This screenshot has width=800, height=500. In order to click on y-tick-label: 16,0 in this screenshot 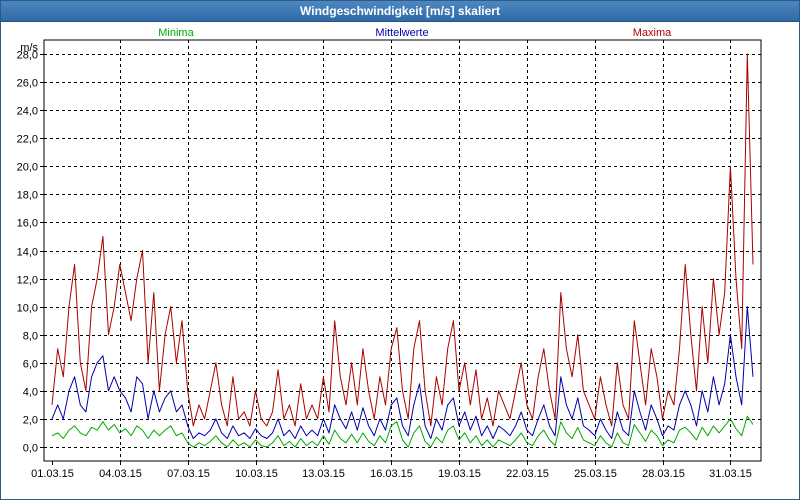, I will do `click(27, 224)`.